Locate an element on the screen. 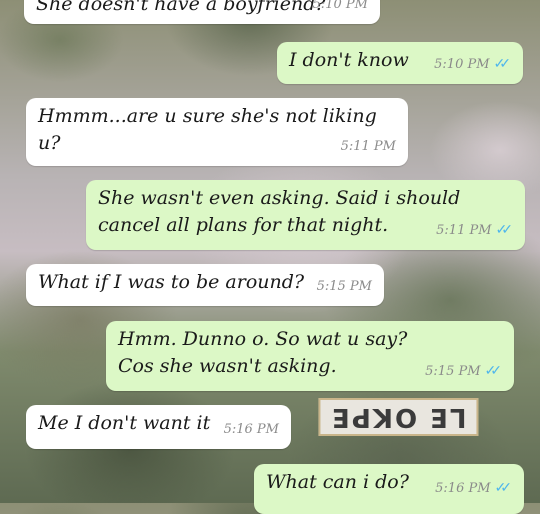 Image resolution: width=540 pixels, height=514 pixels. message-text: What can i do? is located at coordinates (337, 482).